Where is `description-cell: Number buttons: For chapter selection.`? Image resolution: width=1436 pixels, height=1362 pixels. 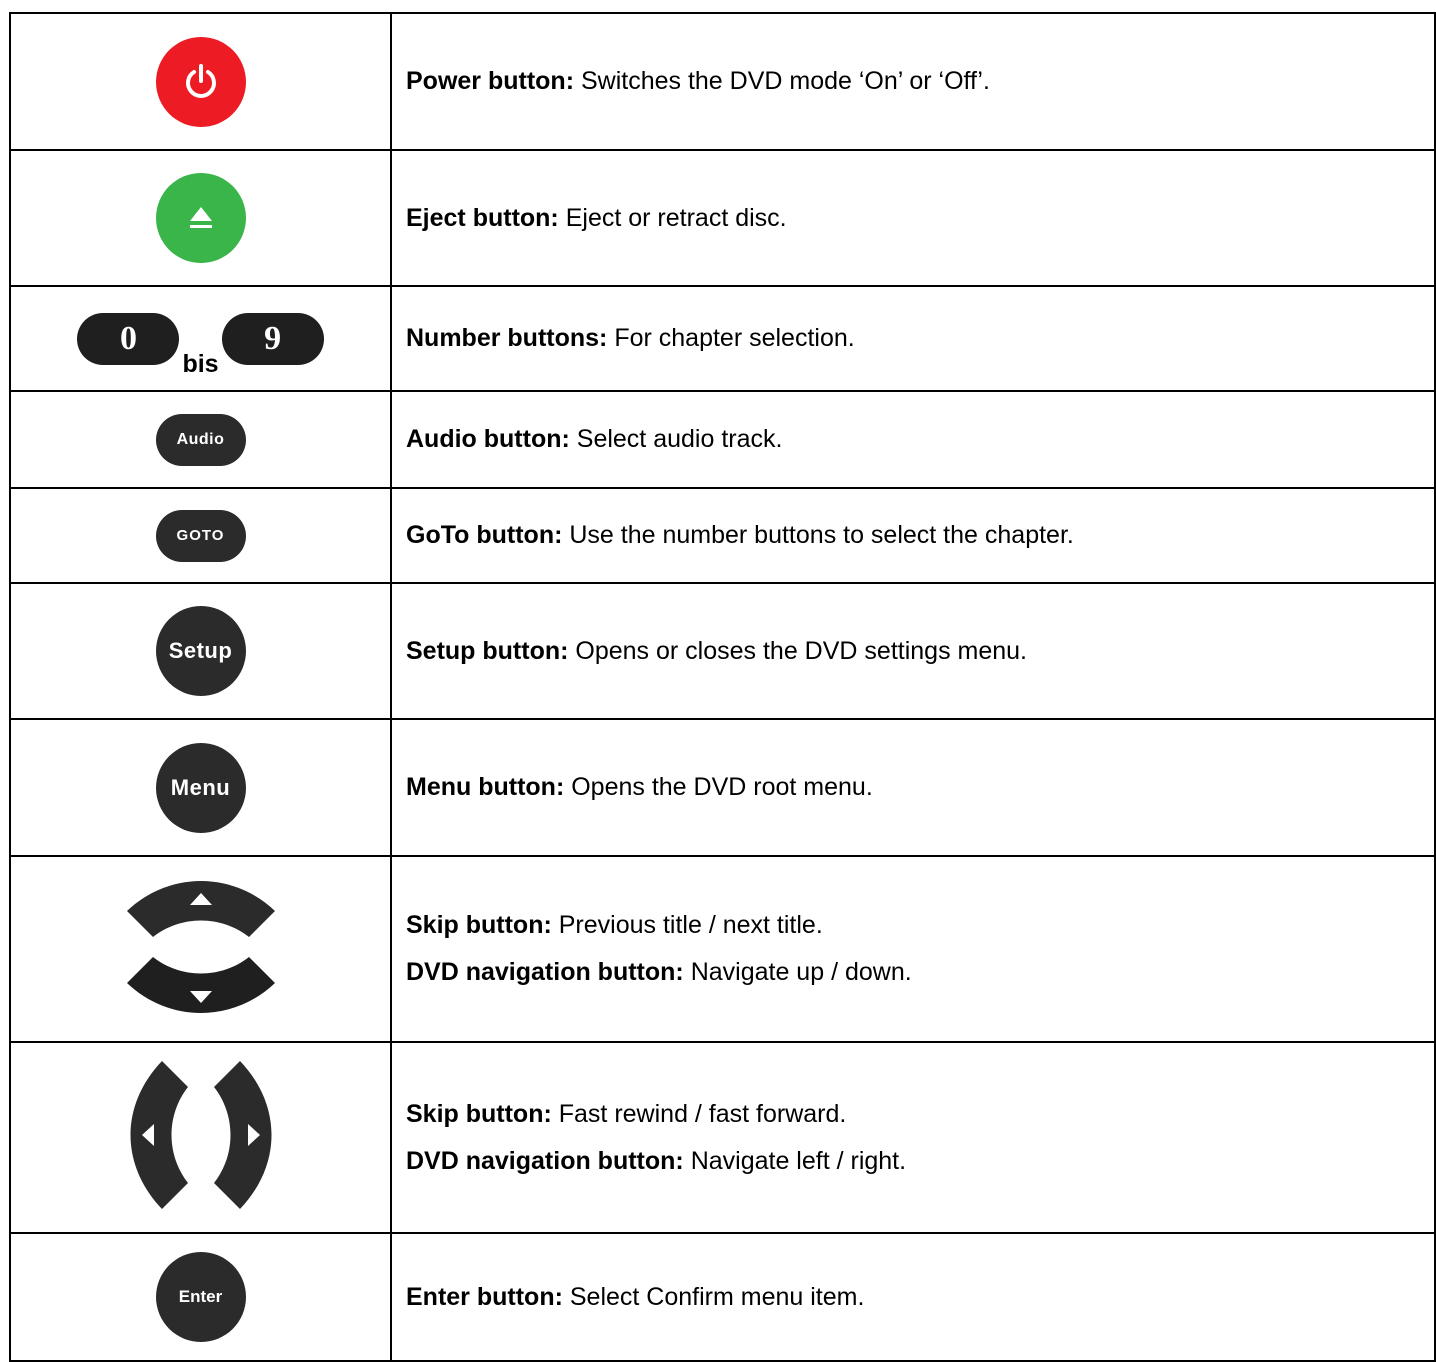
description-cell: Number buttons: For chapter selection. is located at coordinates (913, 338).